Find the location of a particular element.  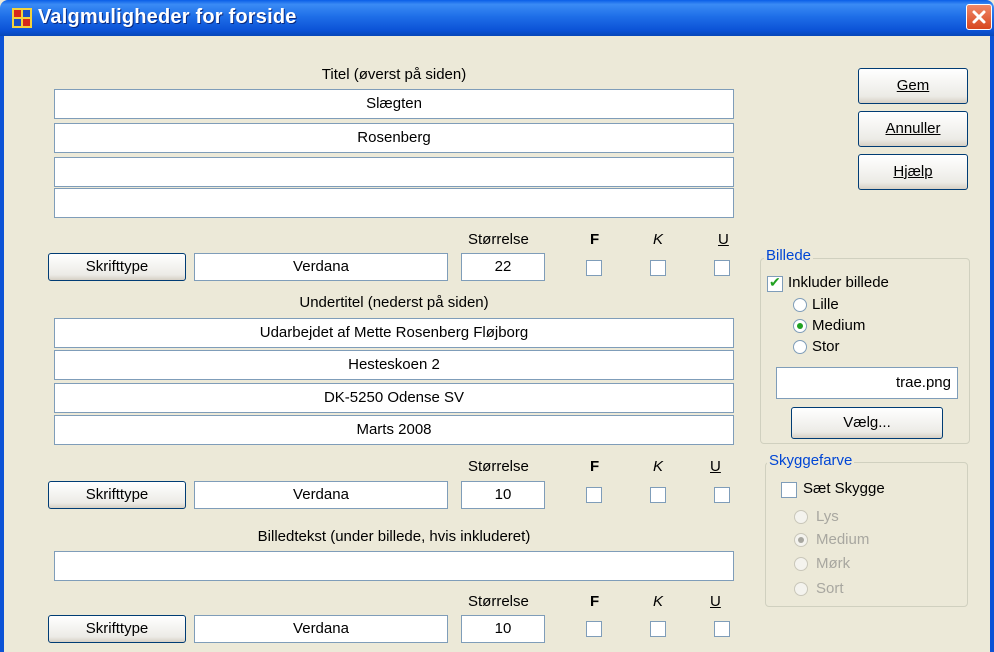

cancel-button-label: Annuller is located at coordinates (913, 128).